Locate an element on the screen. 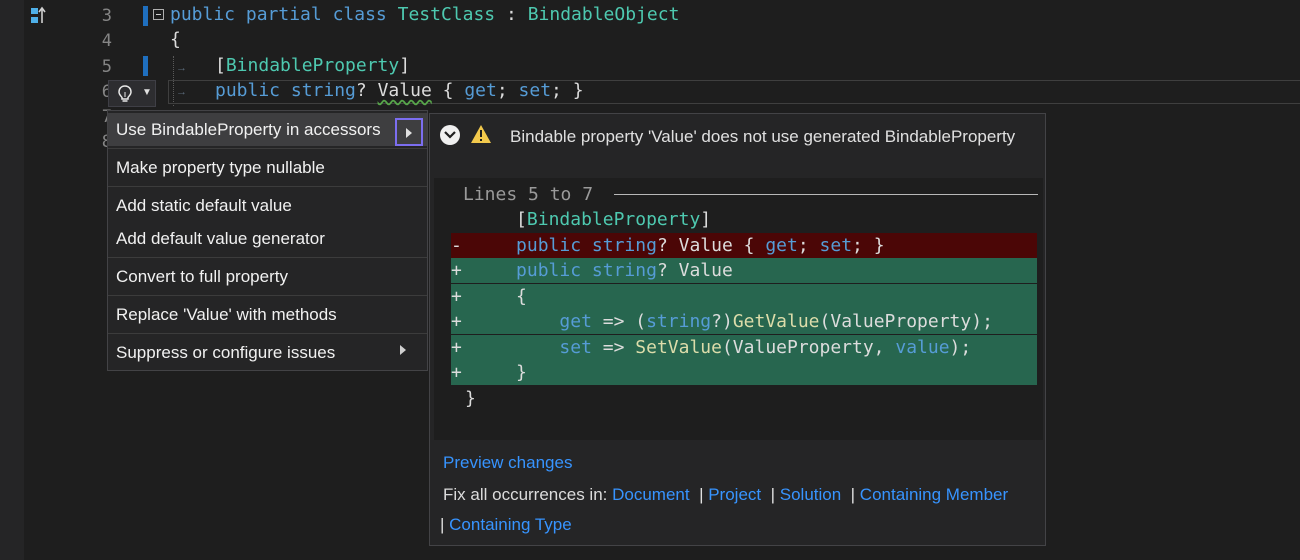 The height and width of the screenshot is (560, 1300). attr-open: [ is located at coordinates (220, 65).